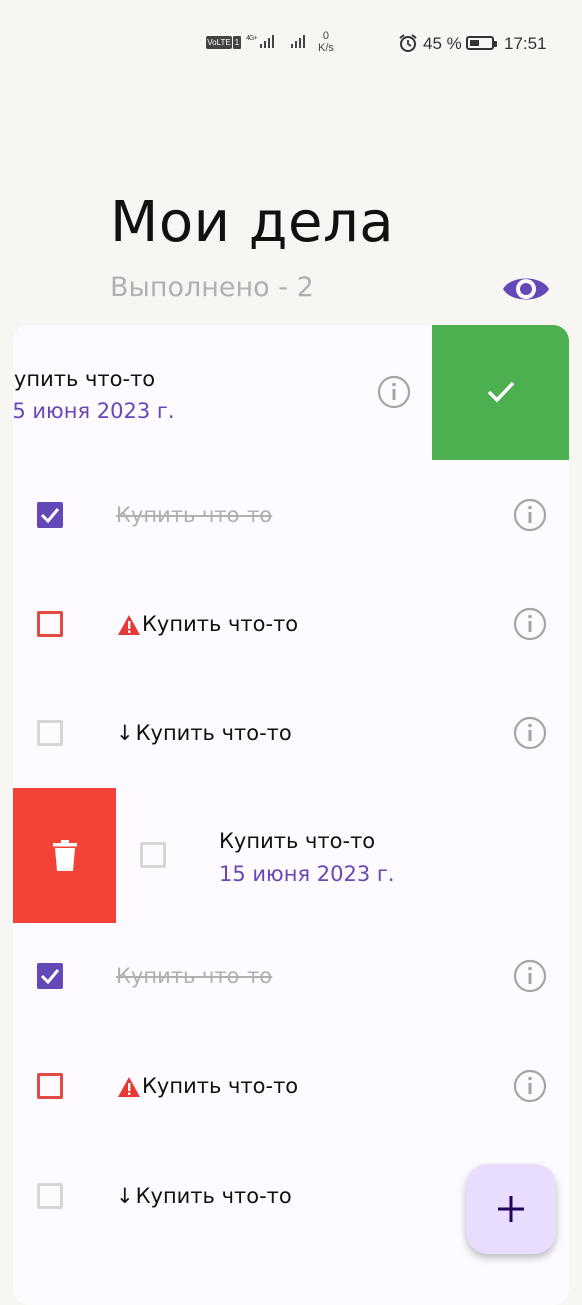 This screenshot has width=582, height=1305. Describe the element at coordinates (219, 42) in the screenshot. I see `volte-icon: VoLTE` at that location.